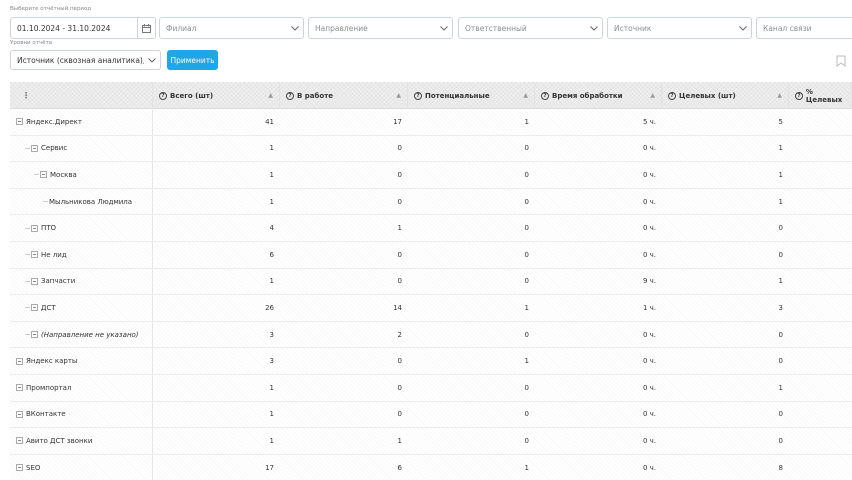  What do you see at coordinates (431, 122) in the screenshot?
I see `table-row: Яндекс.Директ 41 17 1 5 ч. 5` at bounding box center [431, 122].